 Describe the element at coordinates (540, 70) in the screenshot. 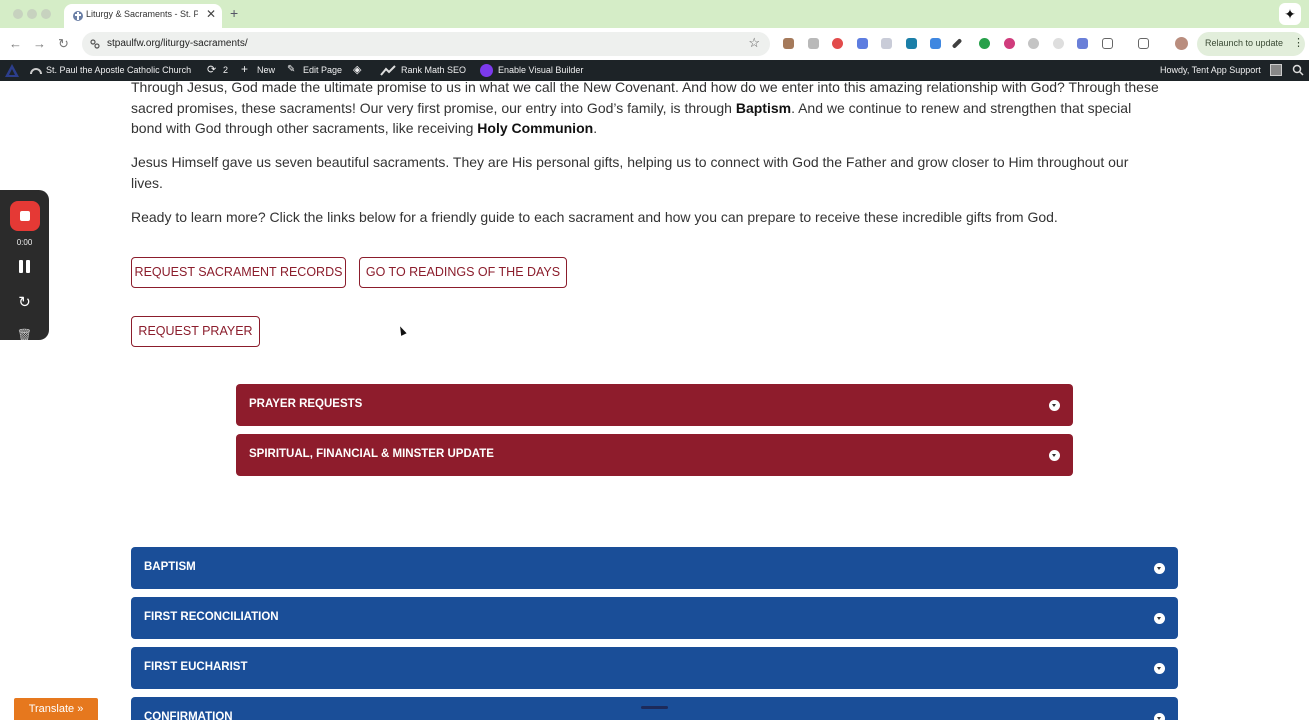

I see `admin-visual-builder-link: Enable Visual Builder` at that location.